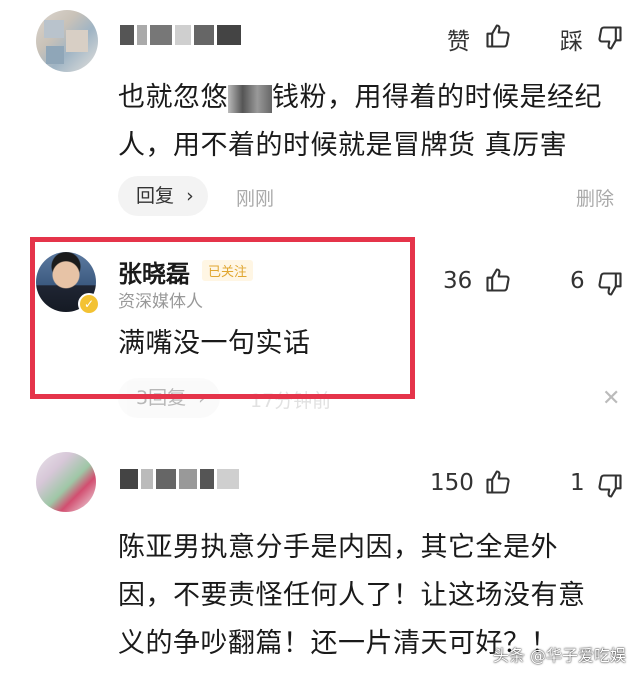 The width and height of the screenshot is (640, 676). I want to click on reply-button: 回复 ›, so click(163, 196).